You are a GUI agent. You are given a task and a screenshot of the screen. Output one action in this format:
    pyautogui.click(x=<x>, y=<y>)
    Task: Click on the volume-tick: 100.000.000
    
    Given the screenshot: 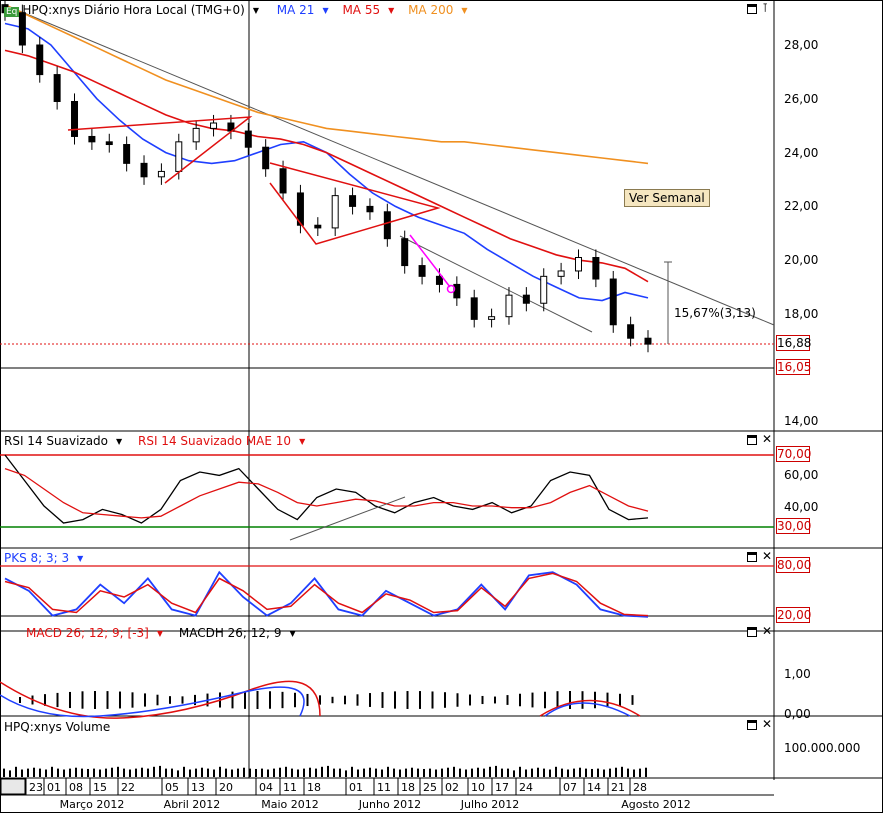 What is the action you would take?
    pyautogui.click(x=822, y=748)
    